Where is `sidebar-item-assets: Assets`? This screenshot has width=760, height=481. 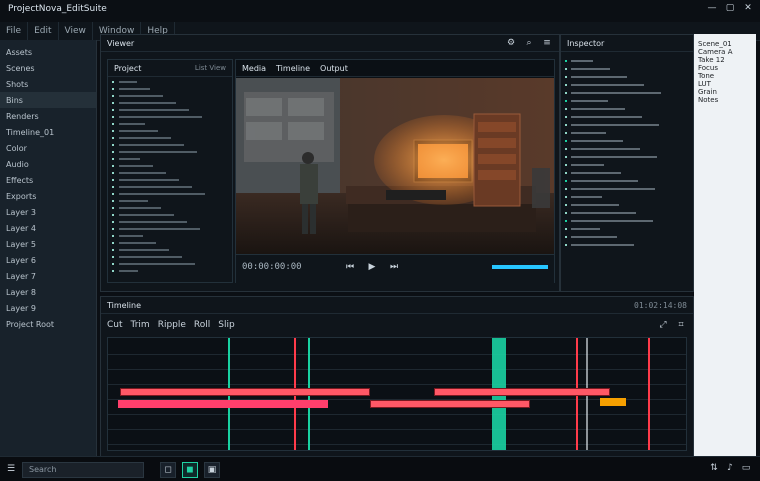 sidebar-item-assets: Assets is located at coordinates (48, 52).